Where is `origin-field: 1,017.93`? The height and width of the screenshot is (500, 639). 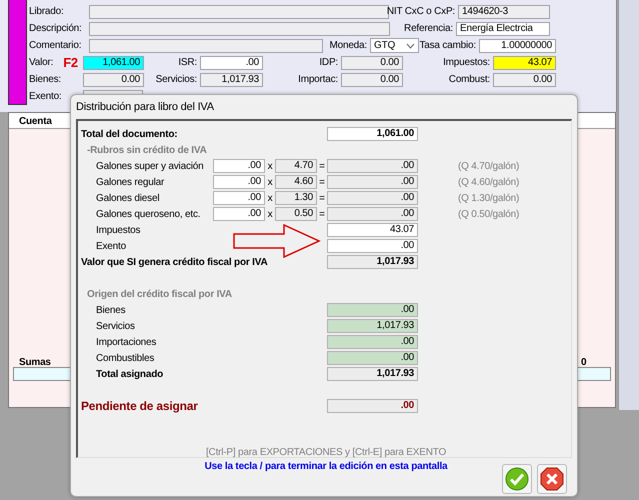 origin-field: 1,017.93 is located at coordinates (372, 326).